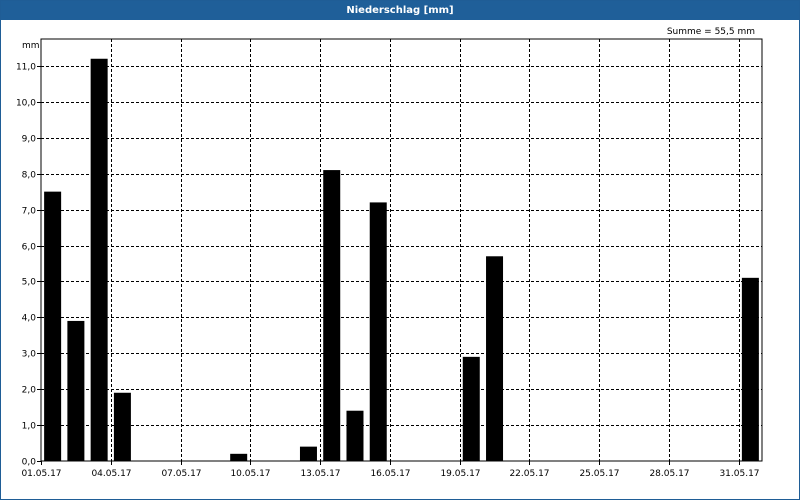 This screenshot has height=500, width=800. I want to click on x-tick-label: 31.05.17, so click(739, 474).